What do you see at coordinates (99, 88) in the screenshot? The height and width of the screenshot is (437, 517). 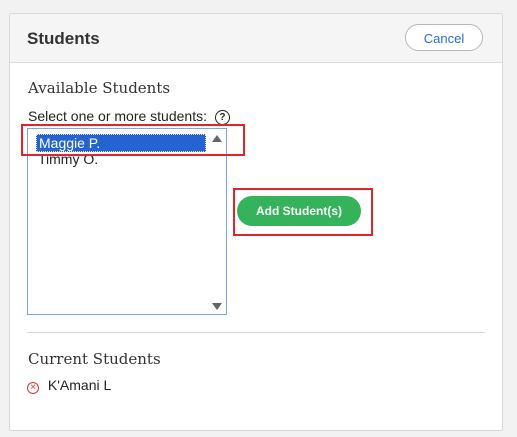 I see `available-students-title: Available Students` at bounding box center [99, 88].